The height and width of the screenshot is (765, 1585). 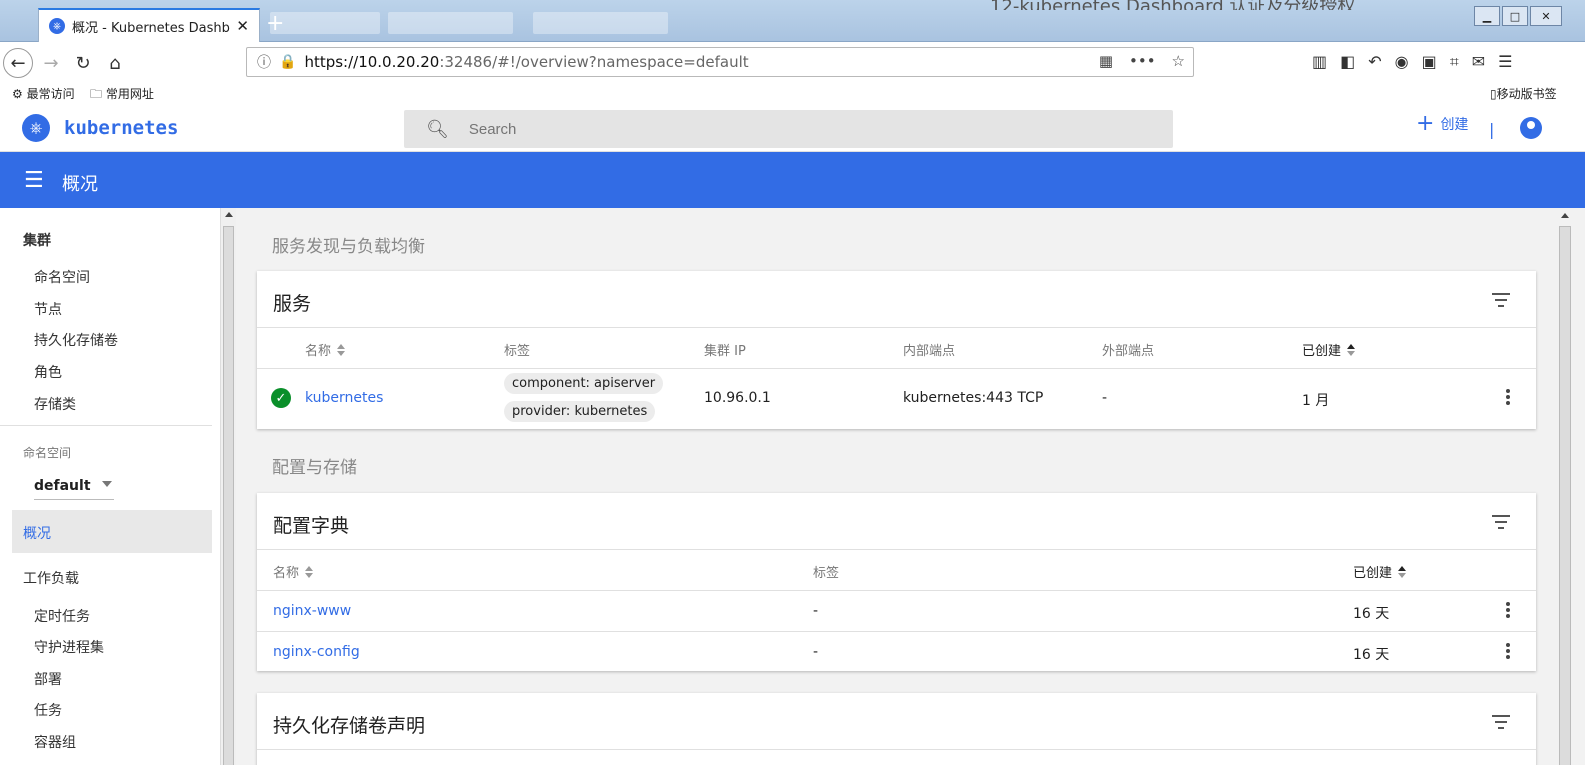 I want to click on sidebar-item-persistent-volumes: 持久化存储卷, so click(x=76, y=340).